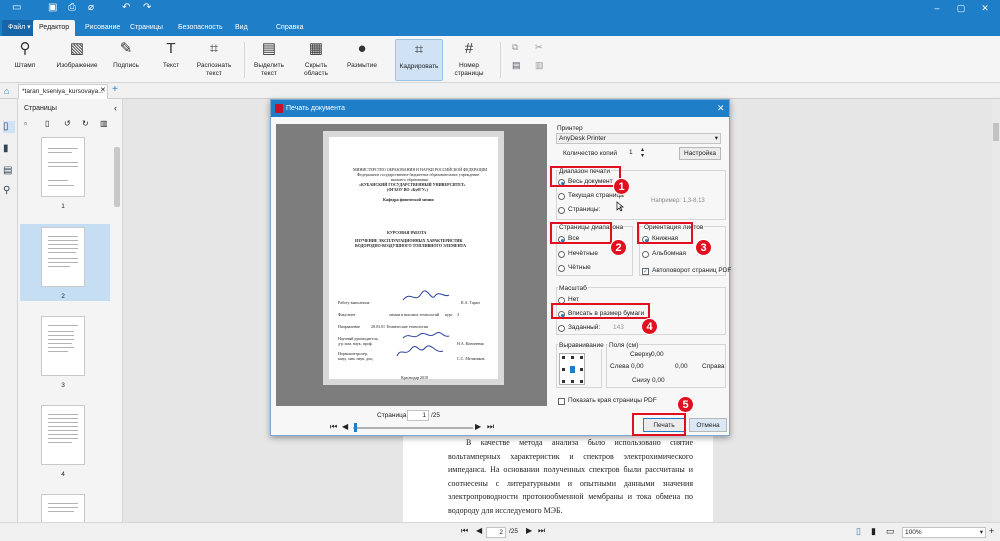 This screenshot has height=541, width=1000. Describe the element at coordinates (418, 415) in the screenshot. I see `preview-page-input: 1` at that location.